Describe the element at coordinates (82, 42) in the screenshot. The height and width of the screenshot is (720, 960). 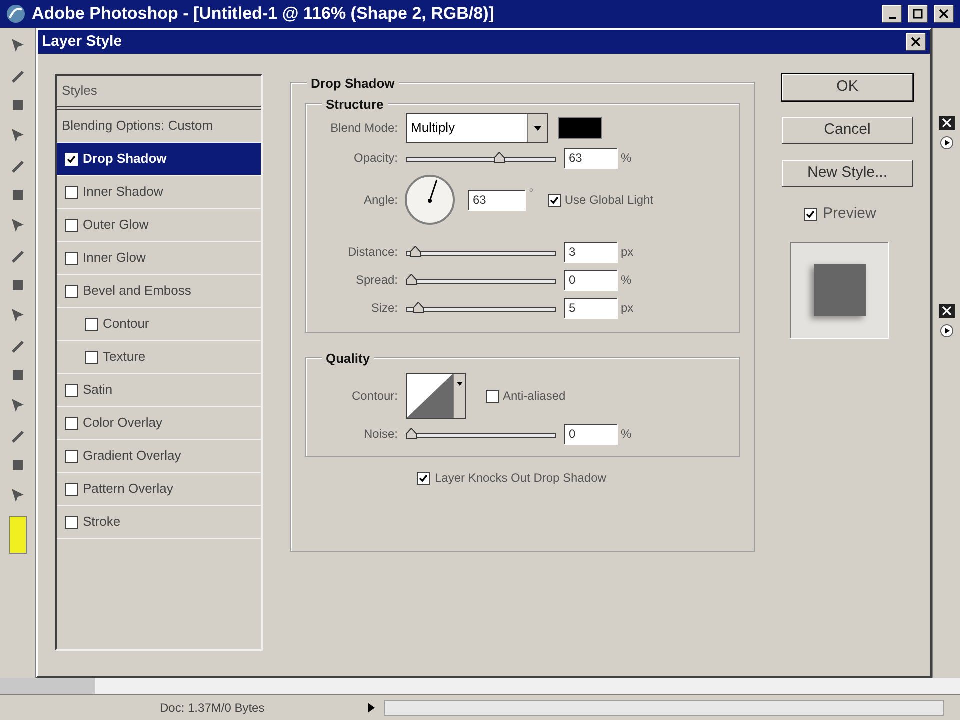
I see `dialog-title: Layer Style` at that location.